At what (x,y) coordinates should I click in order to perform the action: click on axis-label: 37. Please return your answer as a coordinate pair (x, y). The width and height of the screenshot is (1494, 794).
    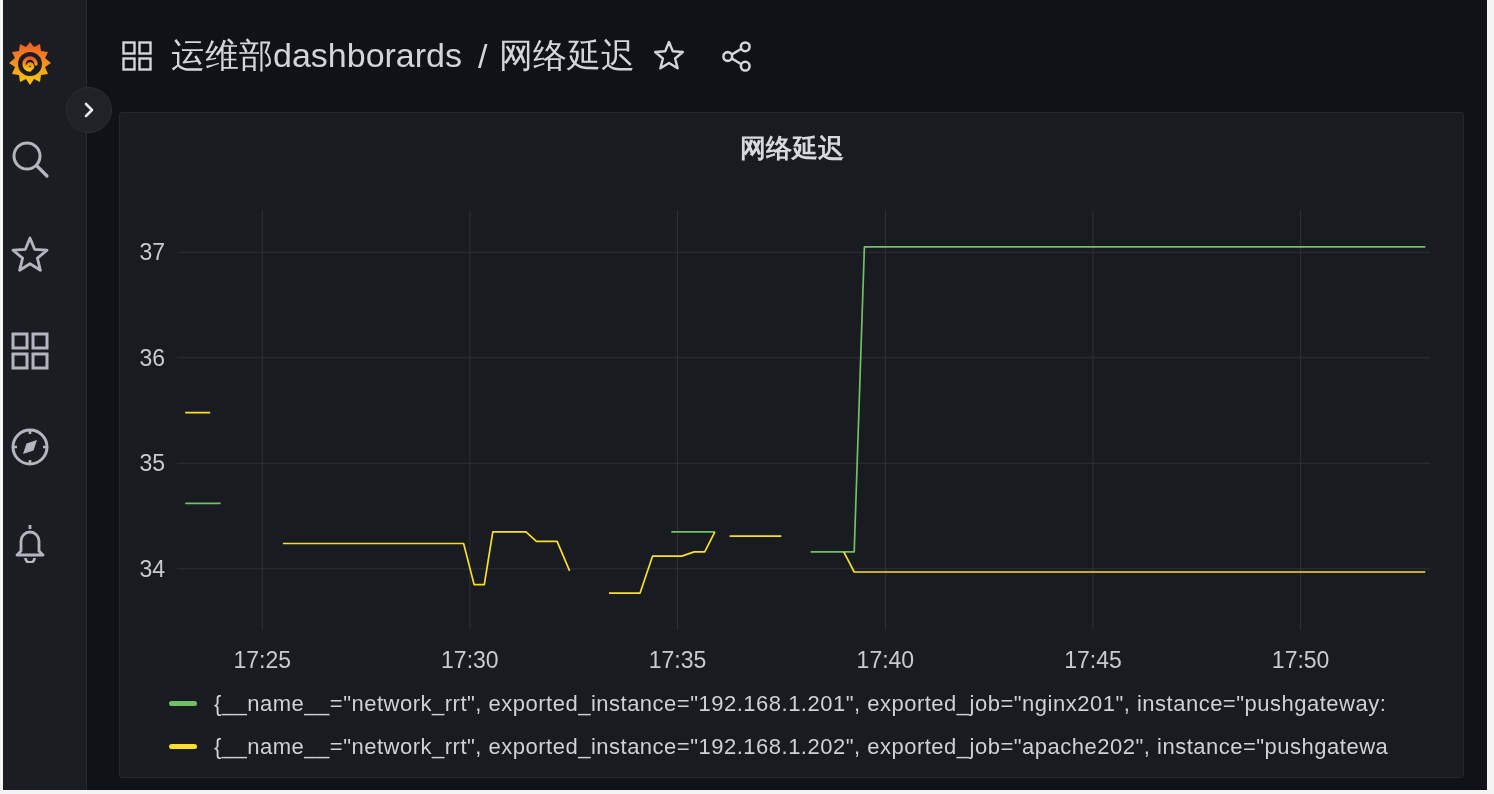
    Looking at the image, I should click on (152, 252).